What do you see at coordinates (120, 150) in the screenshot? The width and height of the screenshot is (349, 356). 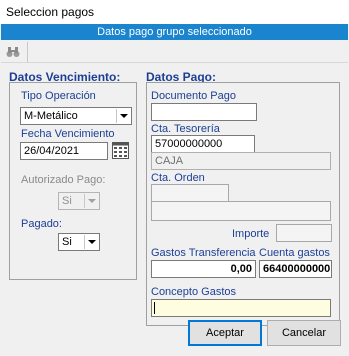 I see `calendar-icon` at bounding box center [120, 150].